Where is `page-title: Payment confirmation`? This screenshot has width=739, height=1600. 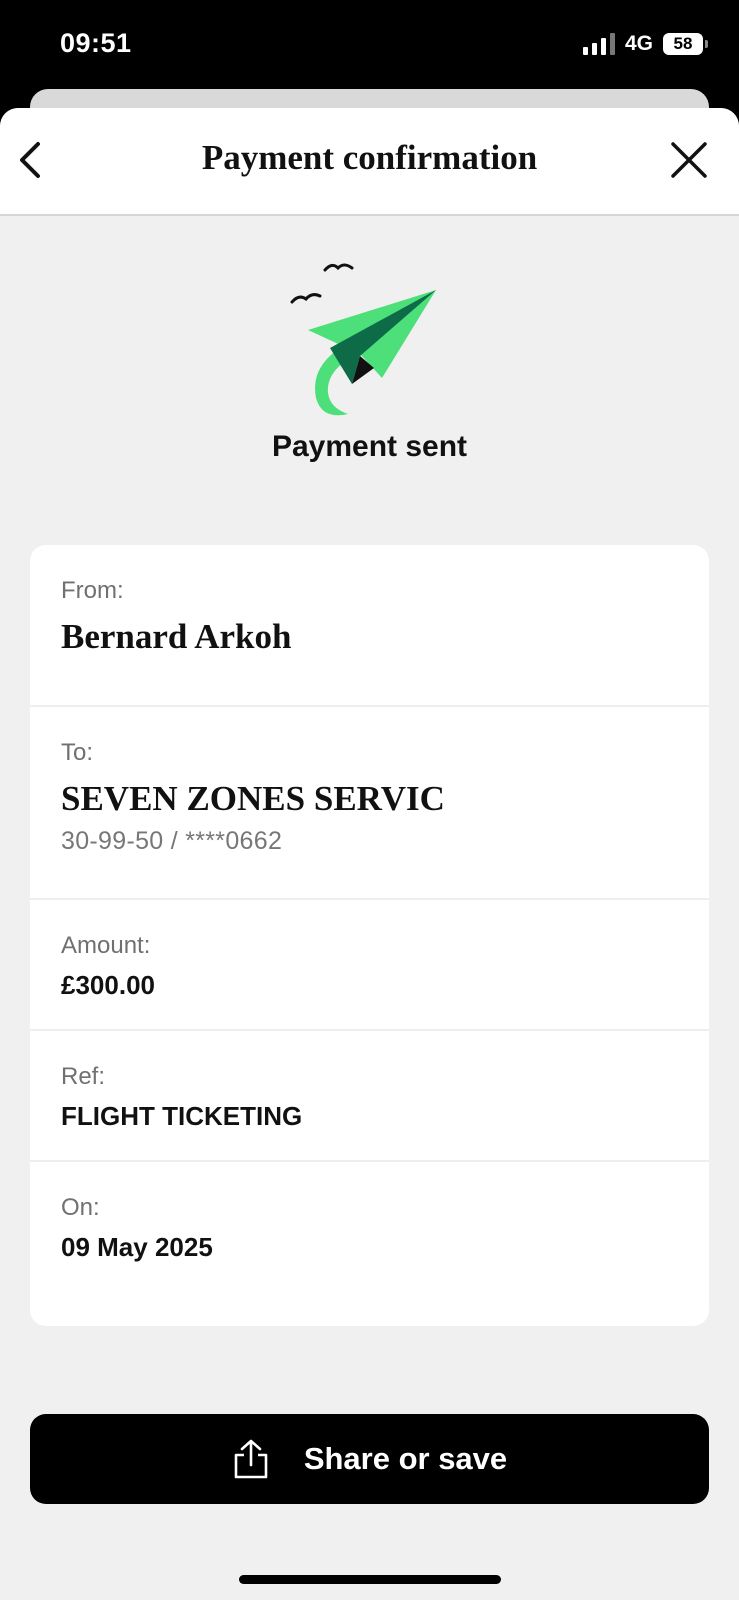
page-title: Payment confirmation is located at coordinates (369, 157).